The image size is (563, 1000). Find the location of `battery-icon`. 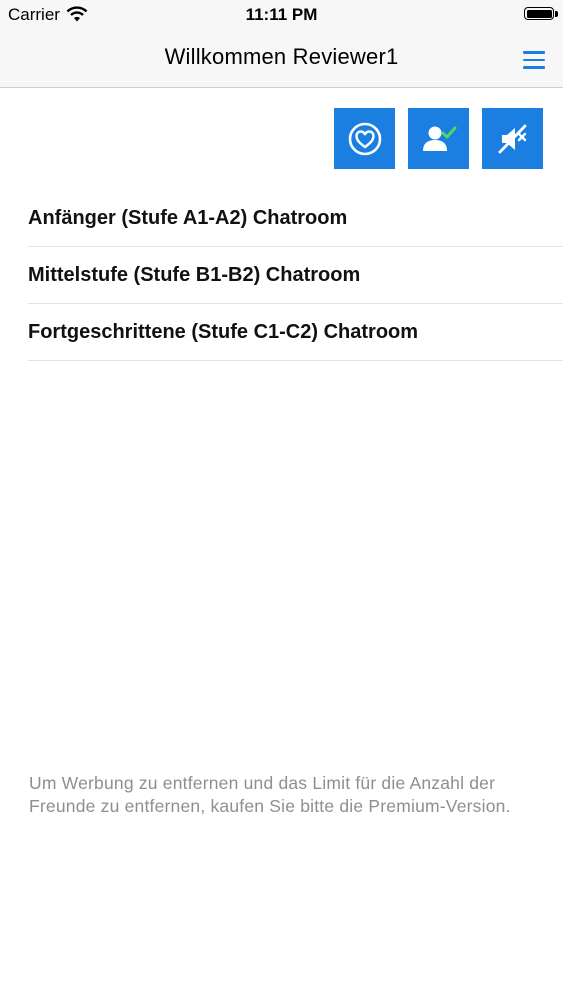

battery-icon is located at coordinates (539, 13).